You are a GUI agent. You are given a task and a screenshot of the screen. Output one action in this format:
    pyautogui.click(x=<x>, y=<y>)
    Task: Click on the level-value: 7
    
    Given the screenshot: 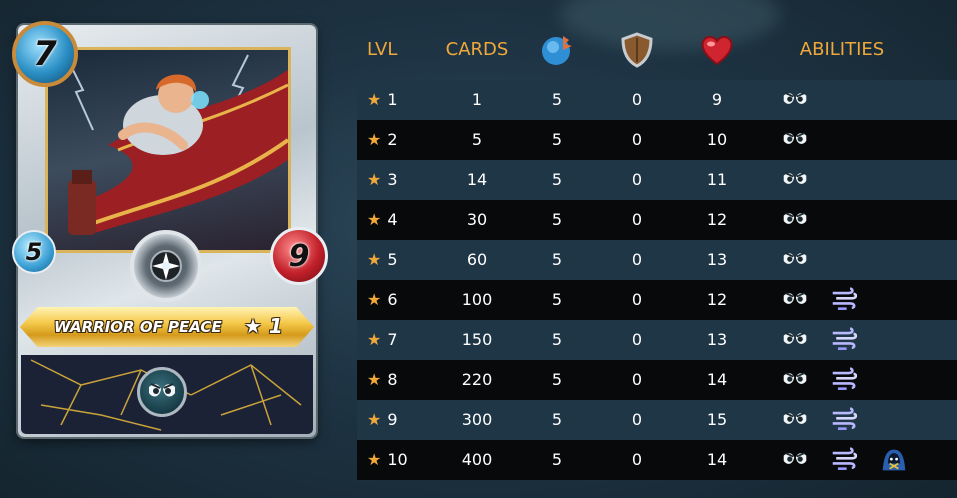 What is the action you would take?
    pyautogui.click(x=392, y=339)
    